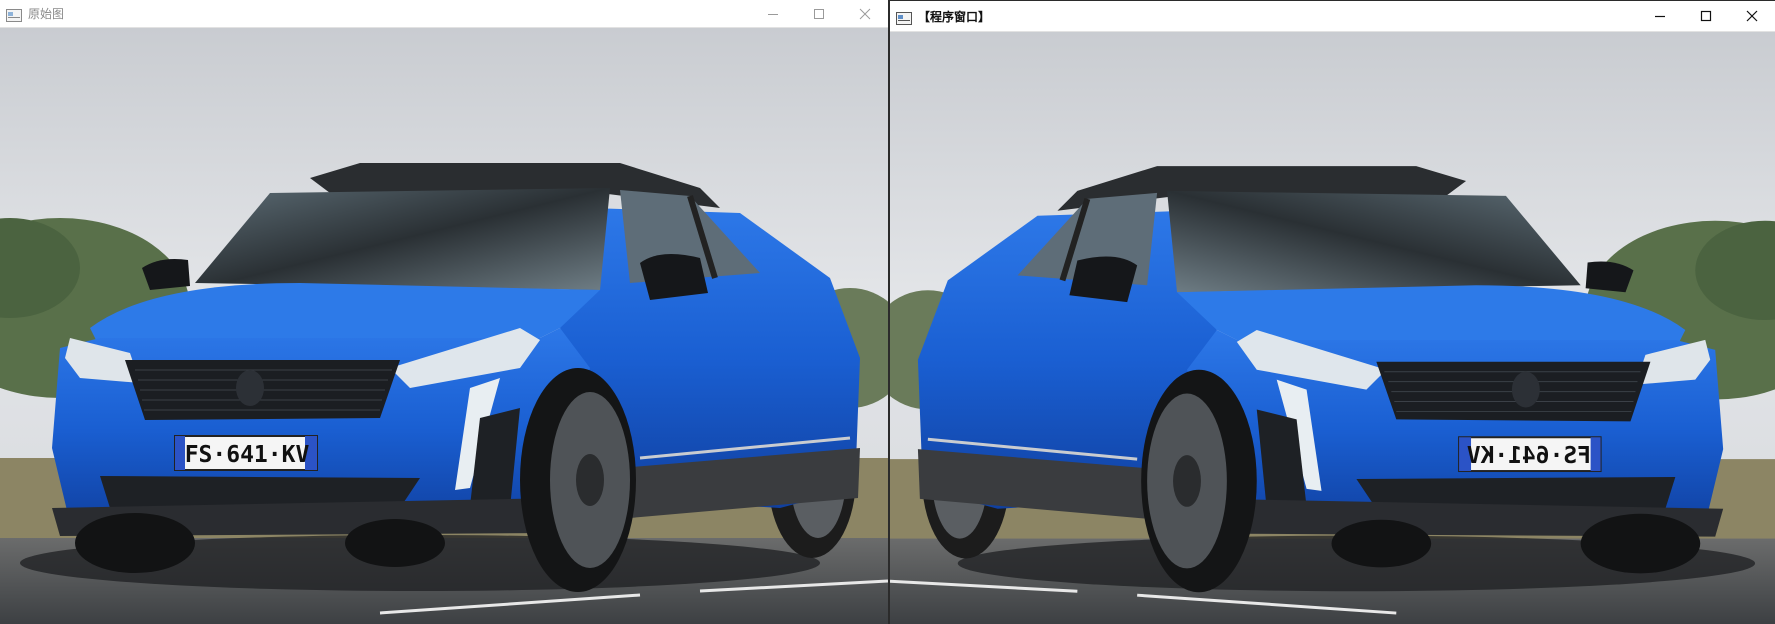  Describe the element at coordinates (444, 14) in the screenshot. I see `window-titlebar: 原始图` at that location.